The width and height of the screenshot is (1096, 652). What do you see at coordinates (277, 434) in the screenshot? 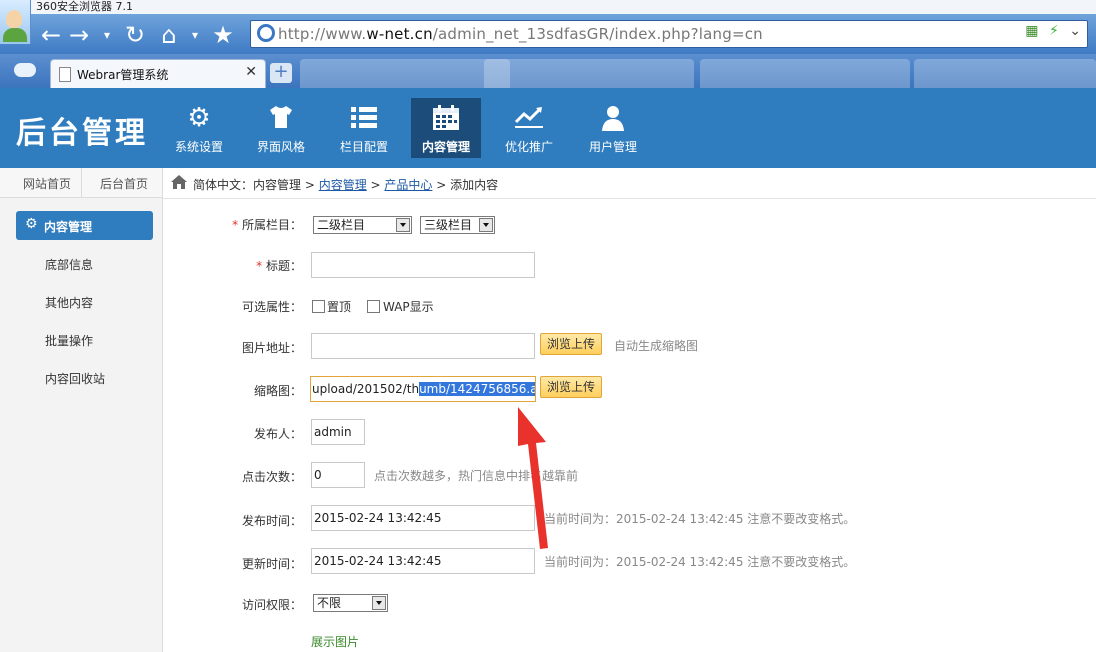
I see `author-label: 发布人：` at bounding box center [277, 434].